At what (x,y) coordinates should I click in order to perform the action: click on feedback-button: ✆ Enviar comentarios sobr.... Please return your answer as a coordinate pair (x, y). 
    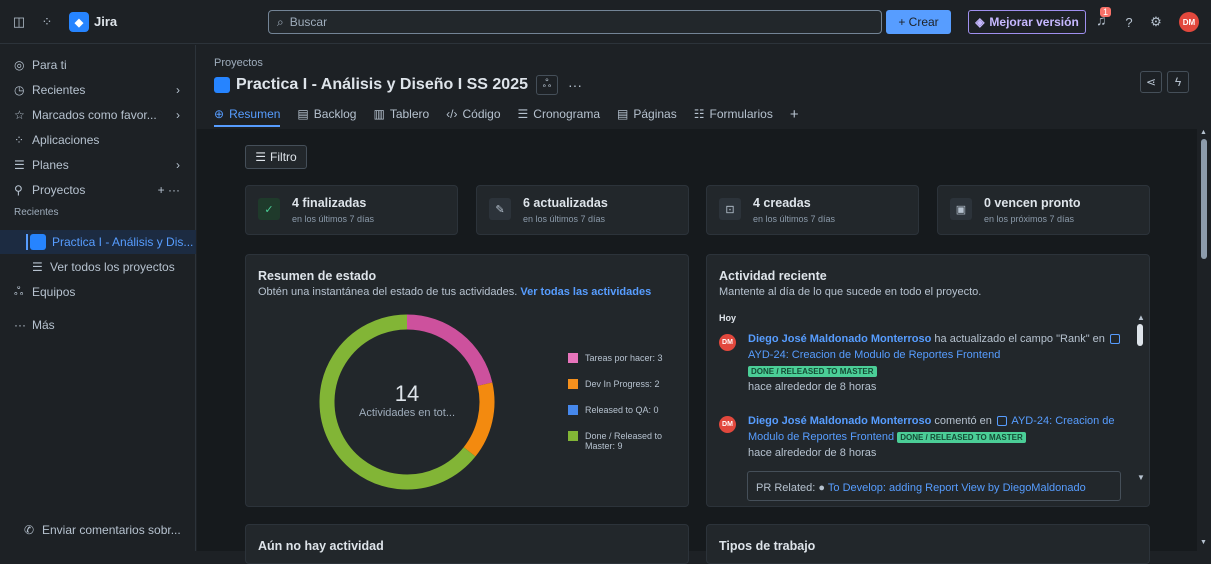
    Looking at the image, I should click on (98, 530).